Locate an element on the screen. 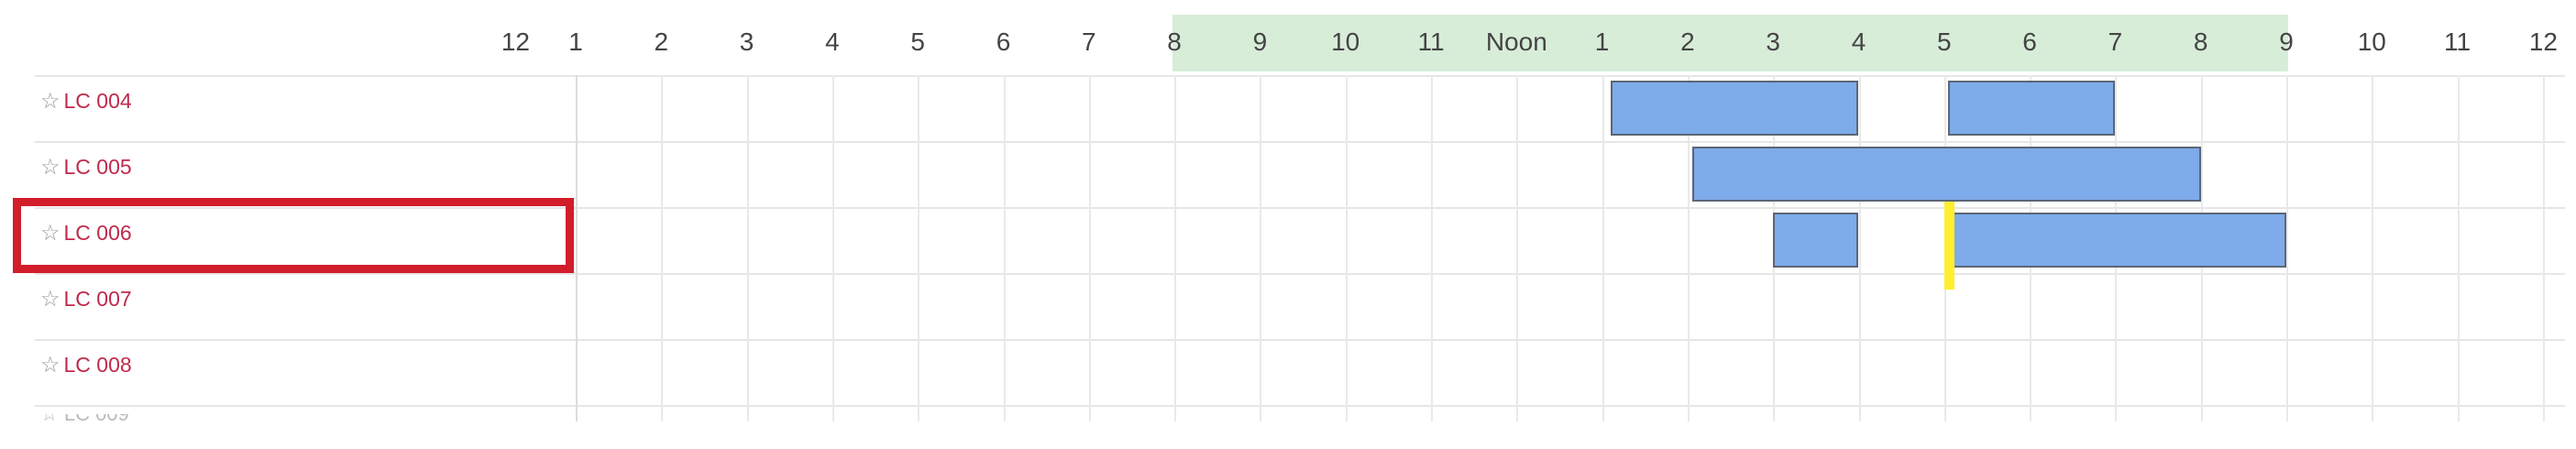 The height and width of the screenshot is (449, 2576). partially-visible-row: ☆ LC 009 is located at coordinates (84, 418).